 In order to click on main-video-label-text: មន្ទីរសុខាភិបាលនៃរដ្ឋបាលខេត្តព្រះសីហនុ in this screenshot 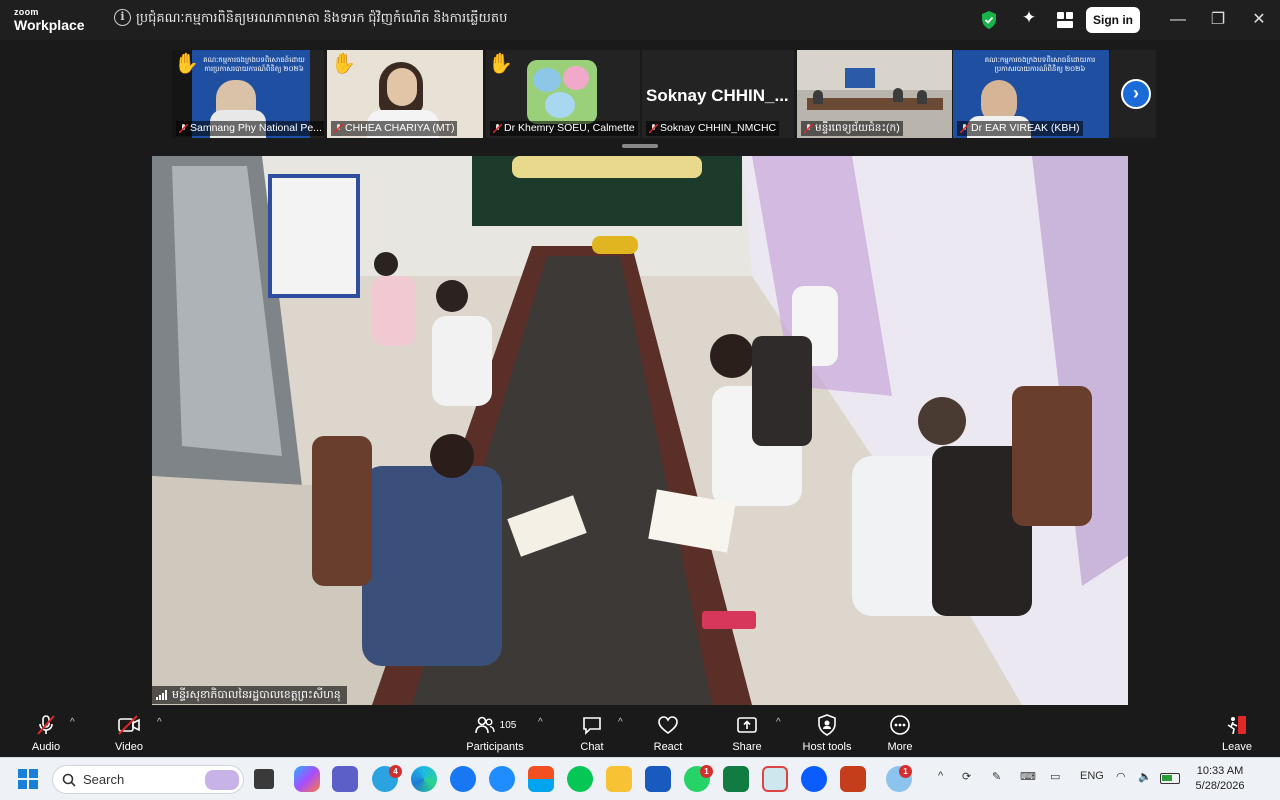, I will do `click(256, 695)`.